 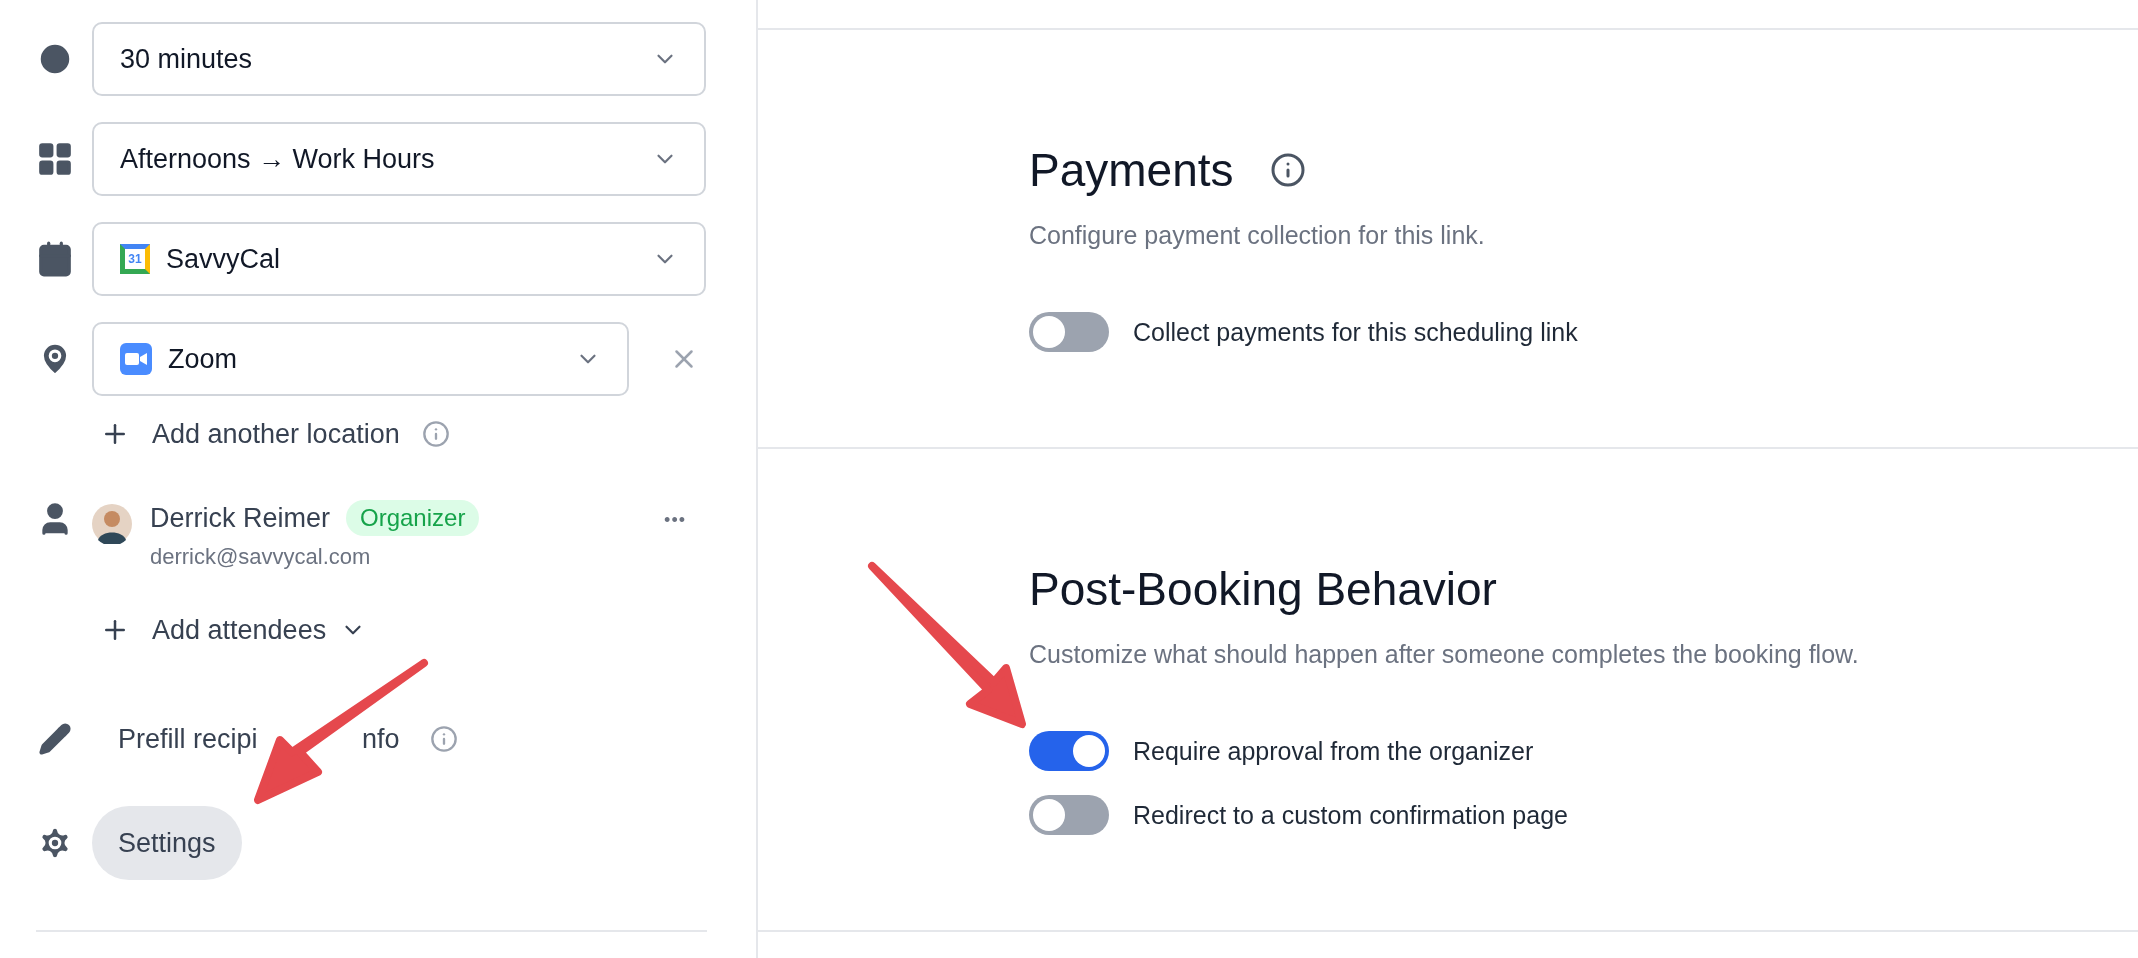 I want to click on section-description: Configure payment collection for this link., so click(x=1257, y=235).